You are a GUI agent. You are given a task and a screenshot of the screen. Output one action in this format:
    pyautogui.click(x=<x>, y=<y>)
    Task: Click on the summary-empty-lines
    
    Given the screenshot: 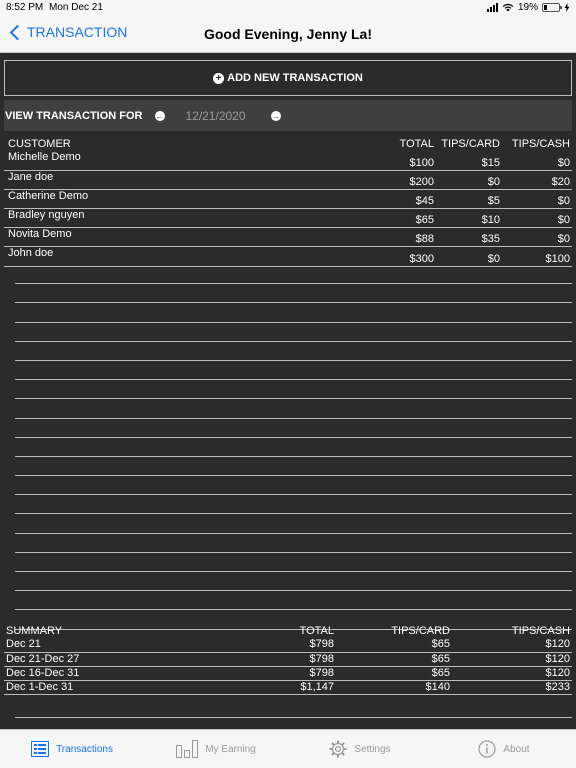 What is the action you would take?
    pyautogui.click(x=293, y=716)
    